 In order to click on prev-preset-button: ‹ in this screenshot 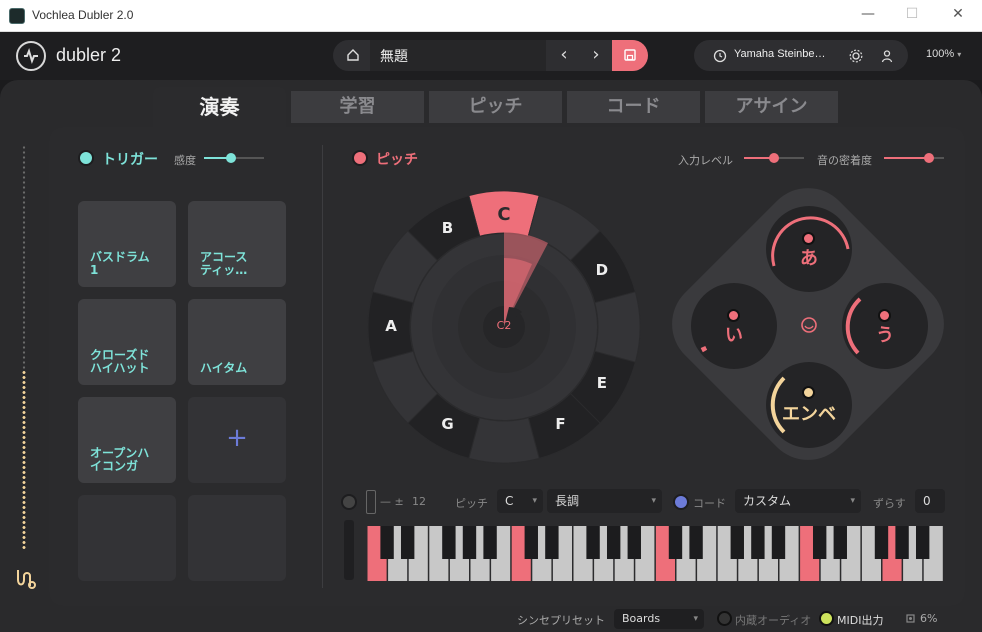, I will do `click(564, 55)`.